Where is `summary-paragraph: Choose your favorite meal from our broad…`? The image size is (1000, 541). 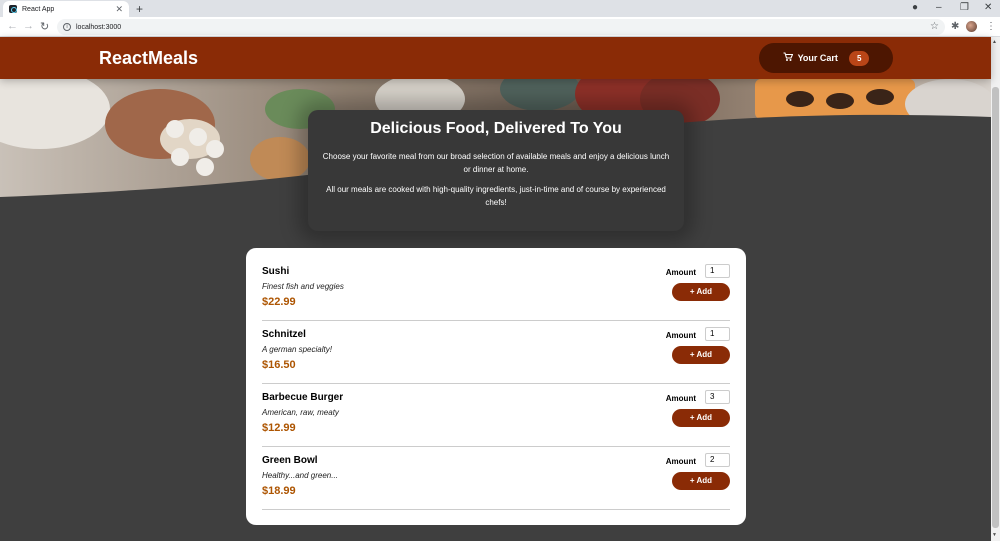 summary-paragraph: Choose your favorite meal from our broad… is located at coordinates (496, 163).